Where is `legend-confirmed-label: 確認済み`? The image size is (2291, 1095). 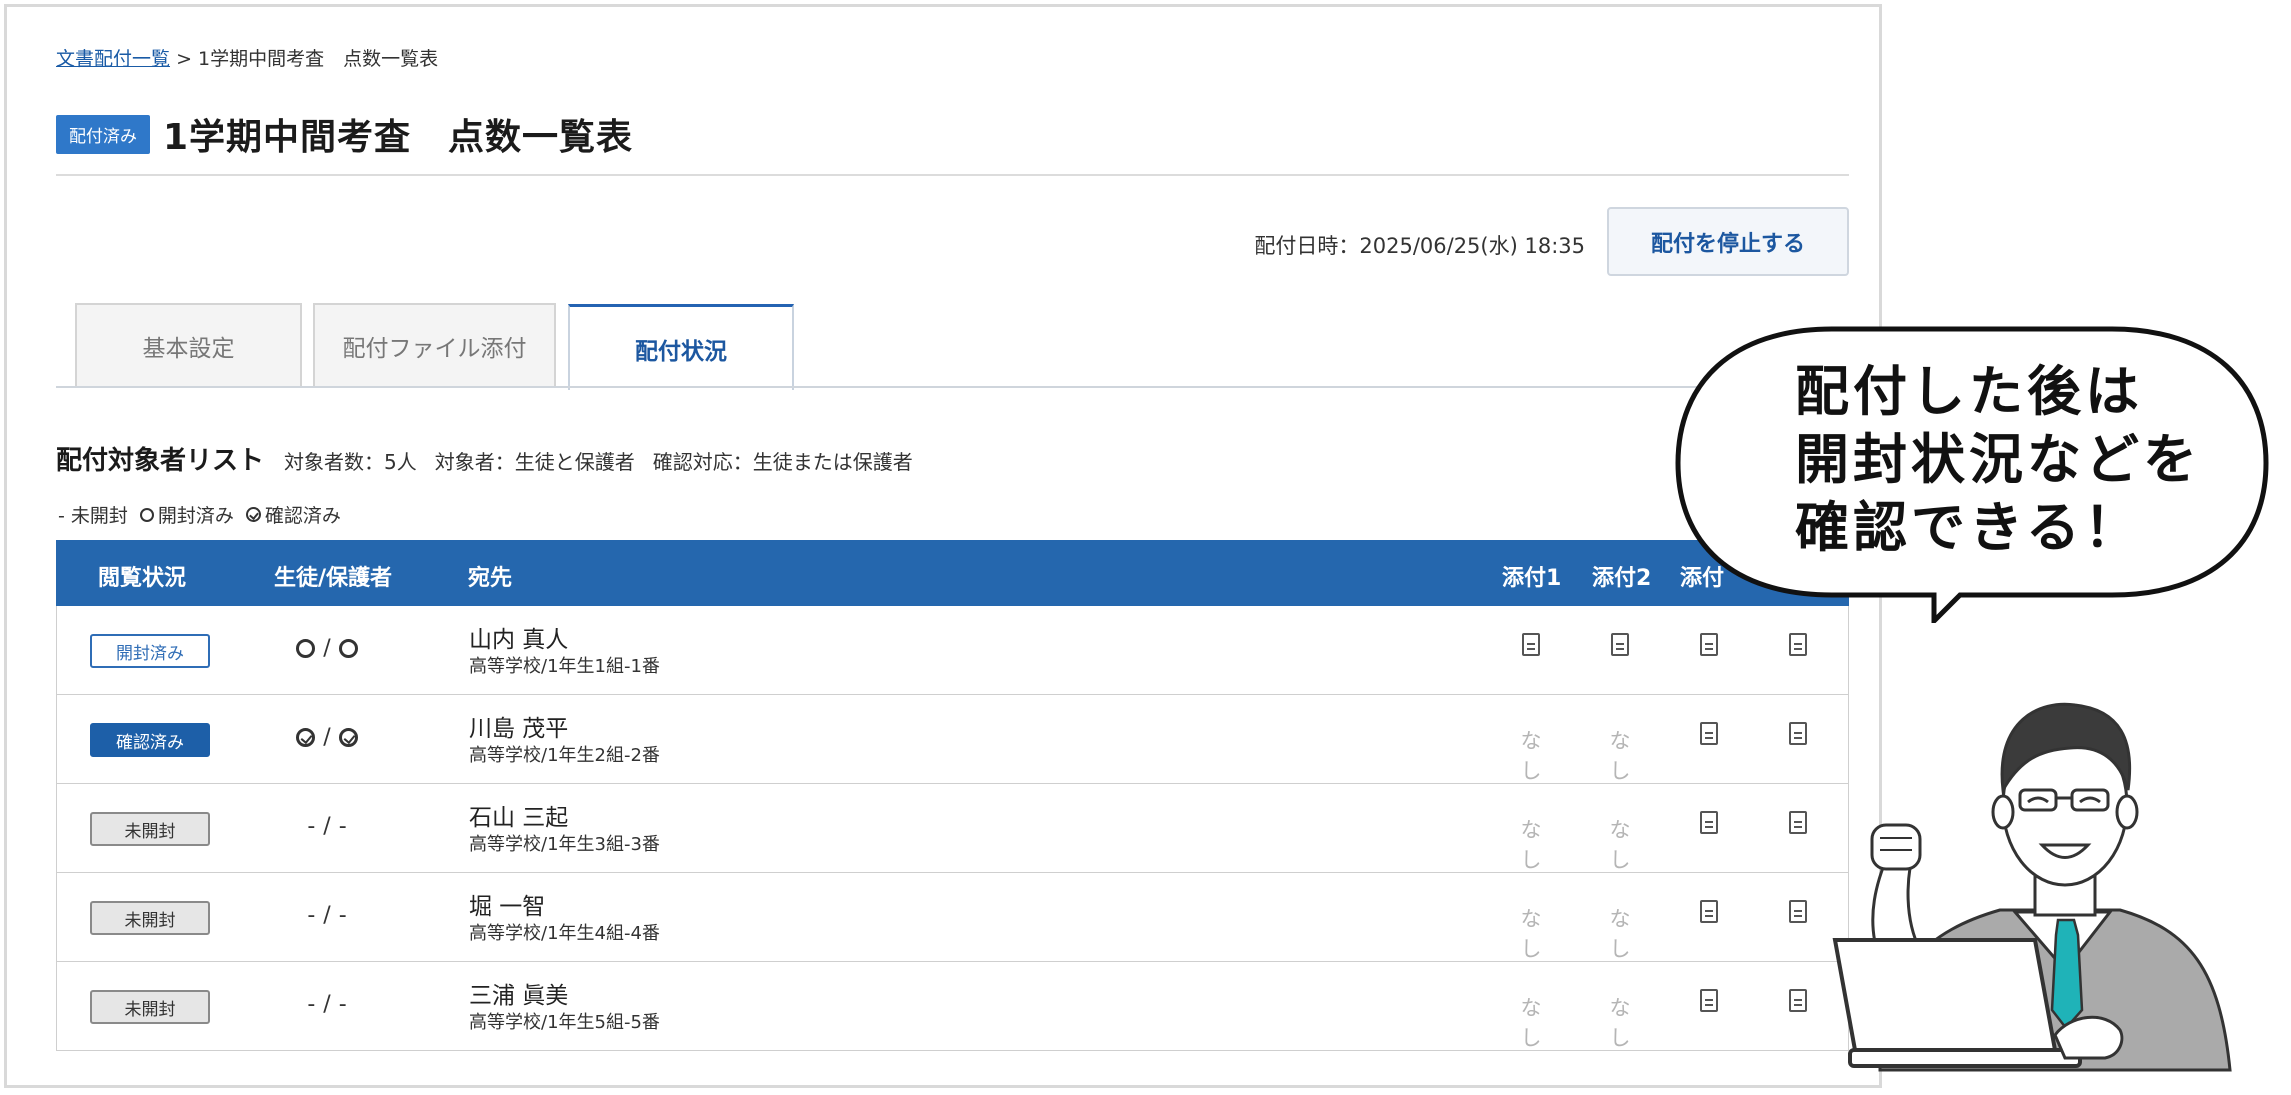
legend-confirmed-label: 確認済み is located at coordinates (302, 516).